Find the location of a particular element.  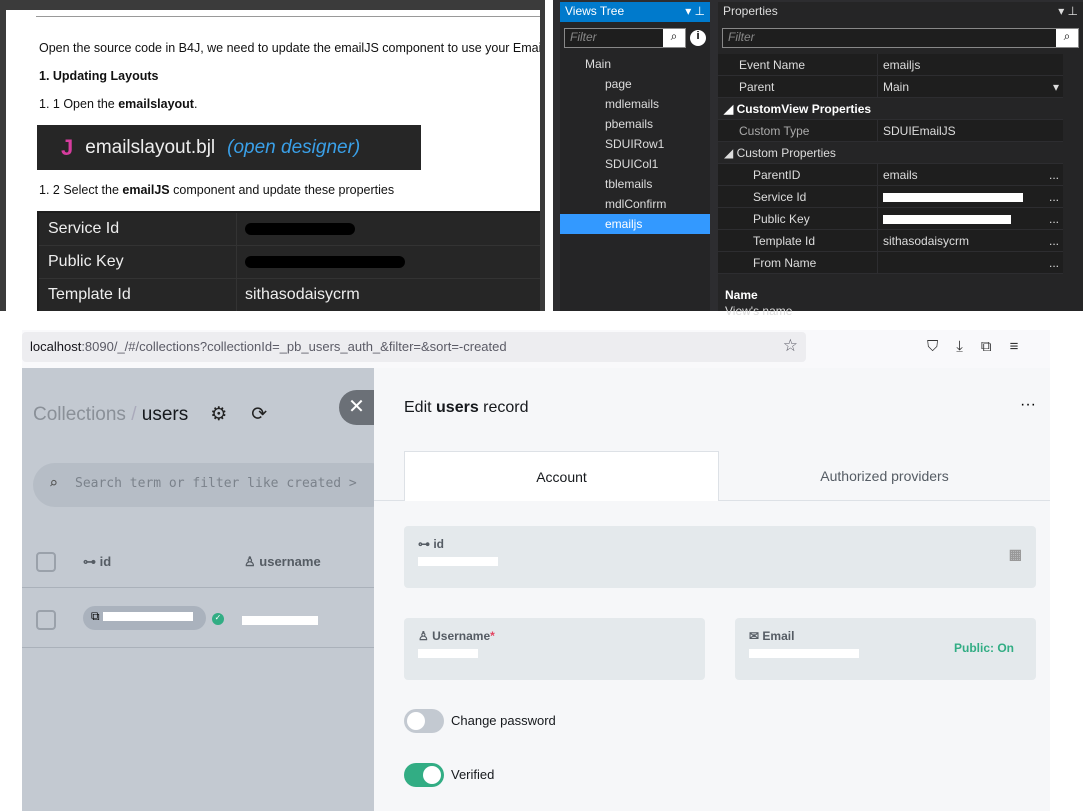

tree-item-selected: emailjs is located at coordinates (635, 224).